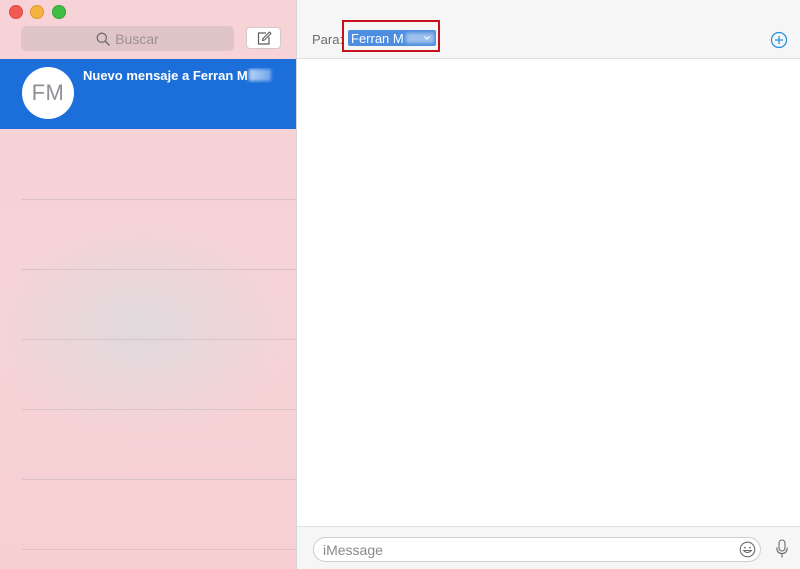 The height and width of the screenshot is (569, 800). Describe the element at coordinates (427, 38) in the screenshot. I see `chevron-down-icon` at that location.